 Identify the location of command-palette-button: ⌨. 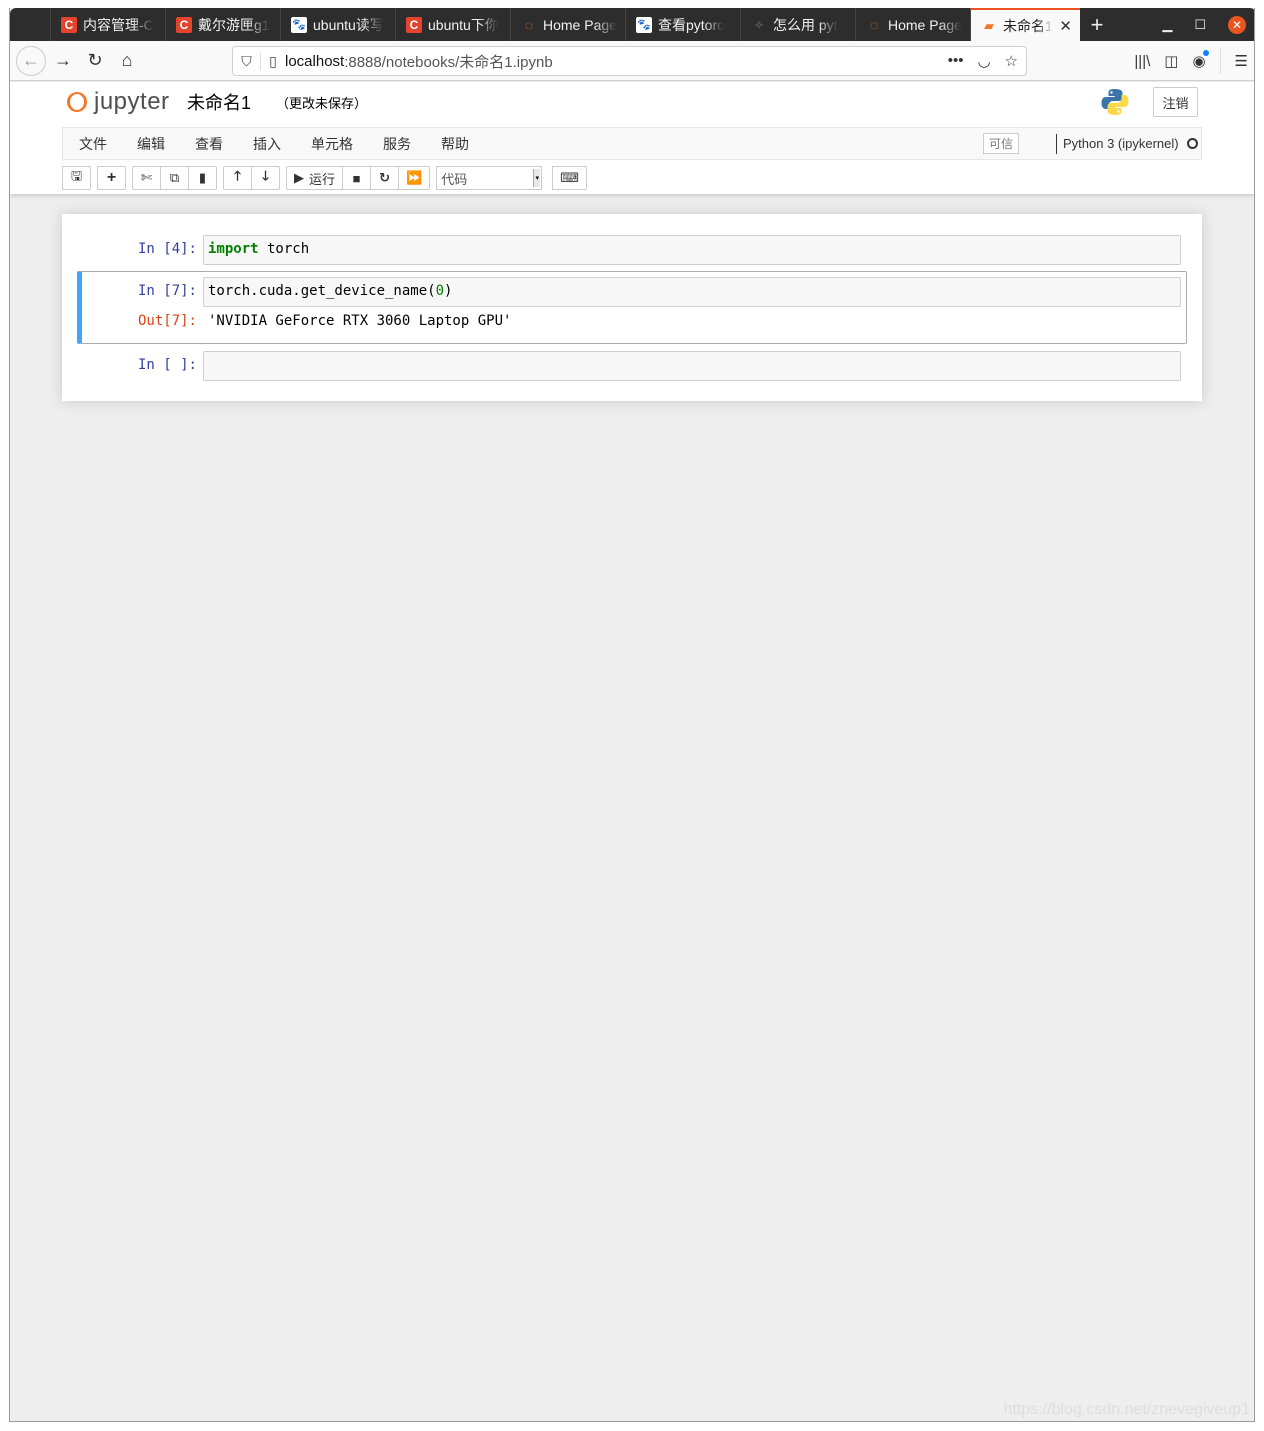
(569, 178).